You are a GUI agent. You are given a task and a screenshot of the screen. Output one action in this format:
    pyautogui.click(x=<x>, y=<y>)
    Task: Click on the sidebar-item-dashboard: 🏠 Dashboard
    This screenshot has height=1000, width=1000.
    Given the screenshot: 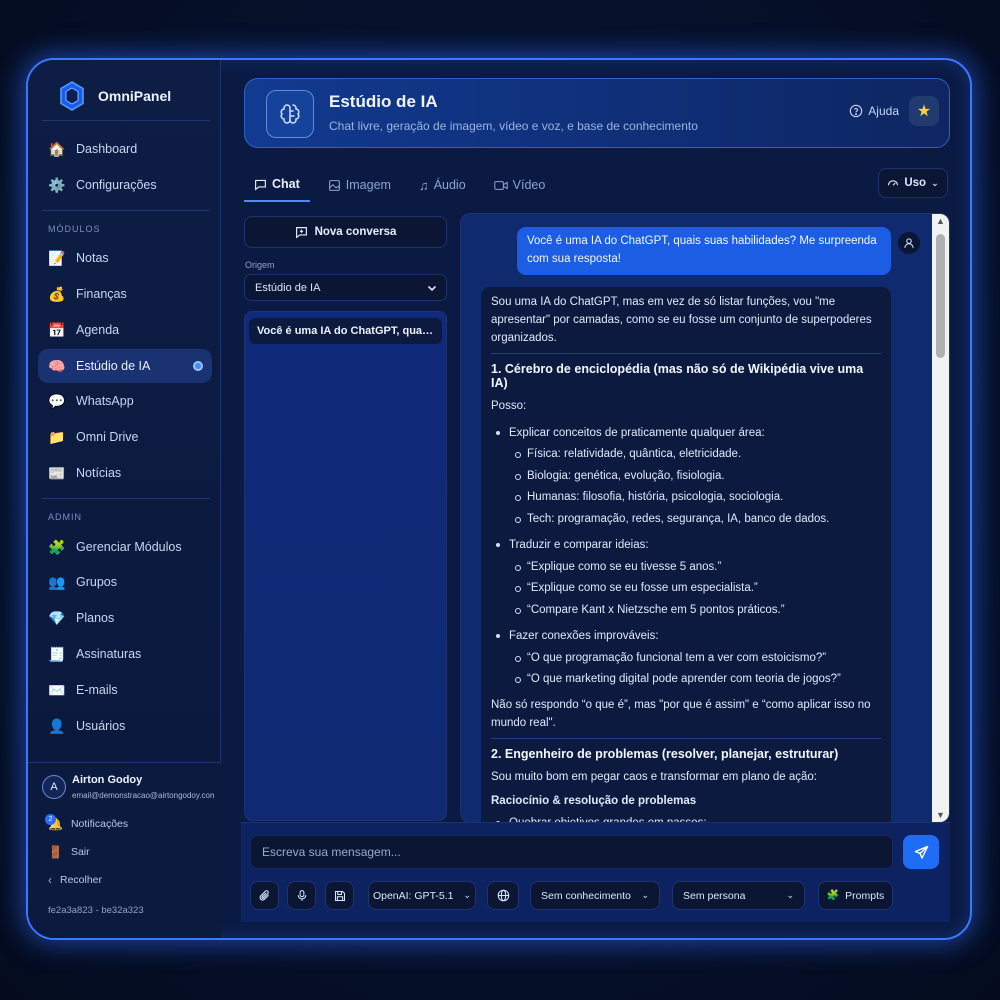 What is the action you would take?
    pyautogui.click(x=125, y=149)
    